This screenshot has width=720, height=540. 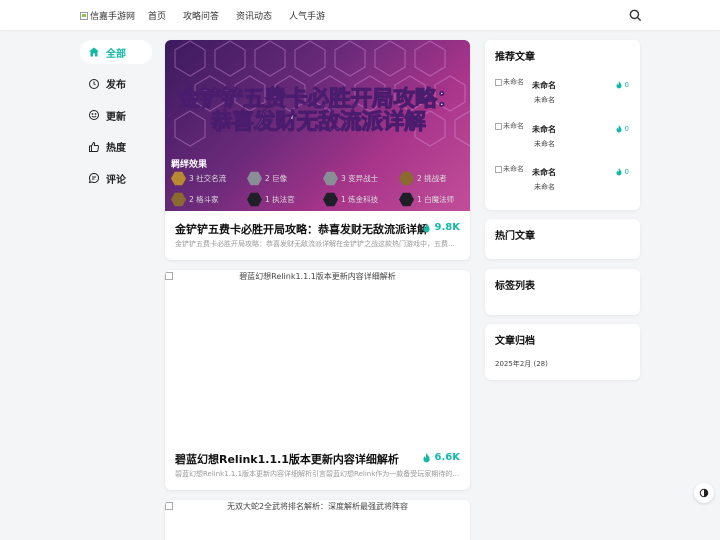 I want to click on sidebar-item-label: 热度, so click(x=116, y=148).